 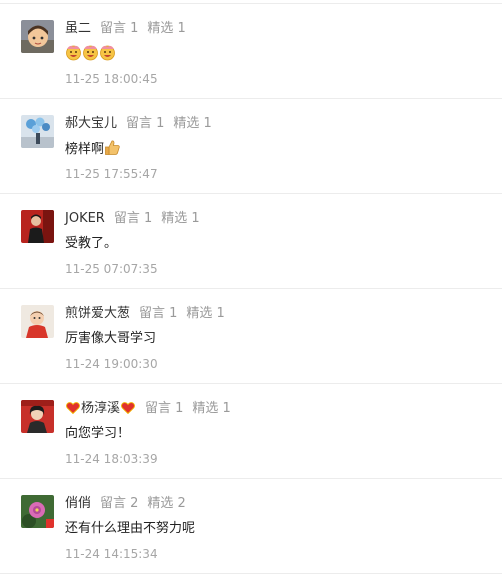 I want to click on comment-time: 11-24 19:00:30, so click(x=111, y=364).